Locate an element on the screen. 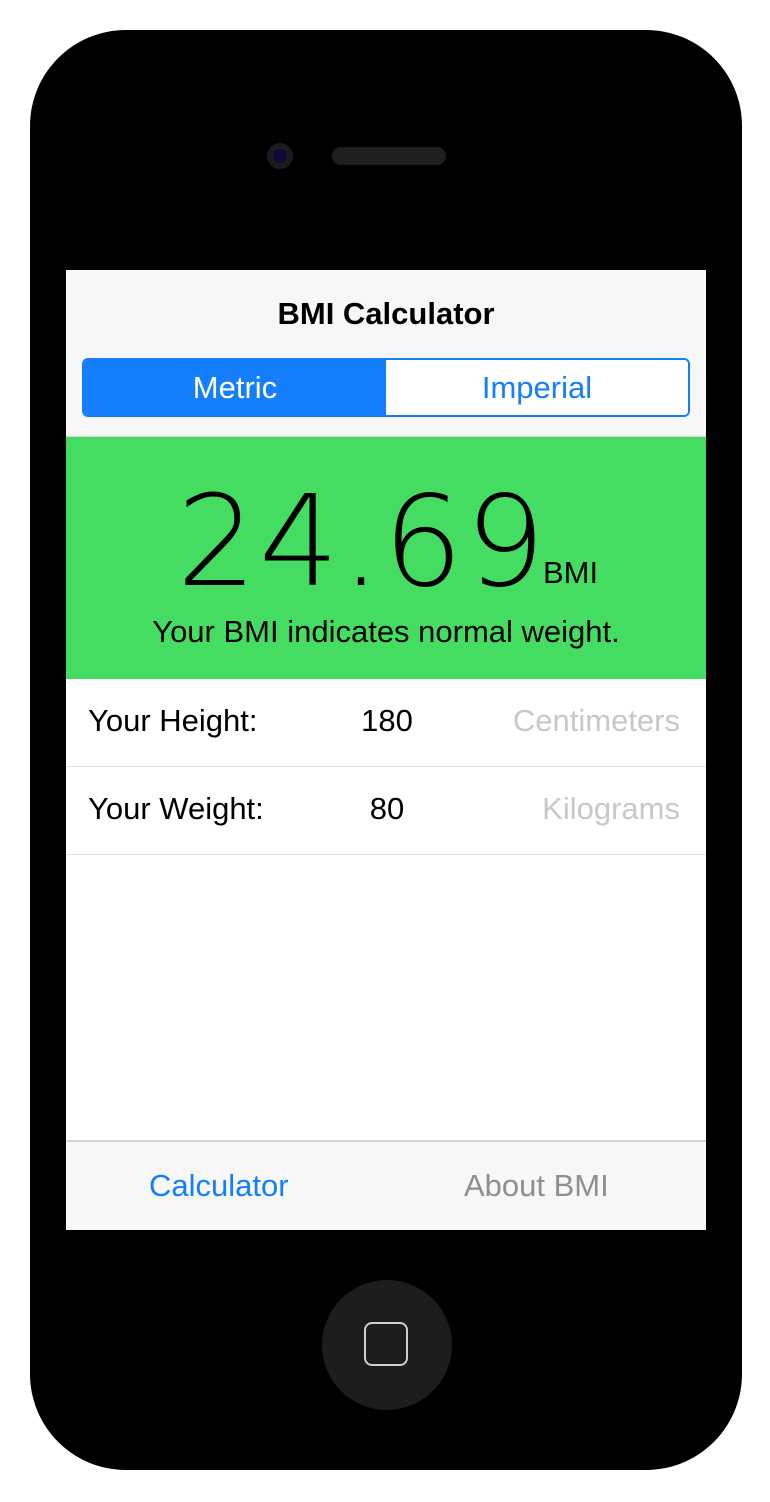 The height and width of the screenshot is (1502, 770). weight-unit: Kilograms is located at coordinates (611, 808).